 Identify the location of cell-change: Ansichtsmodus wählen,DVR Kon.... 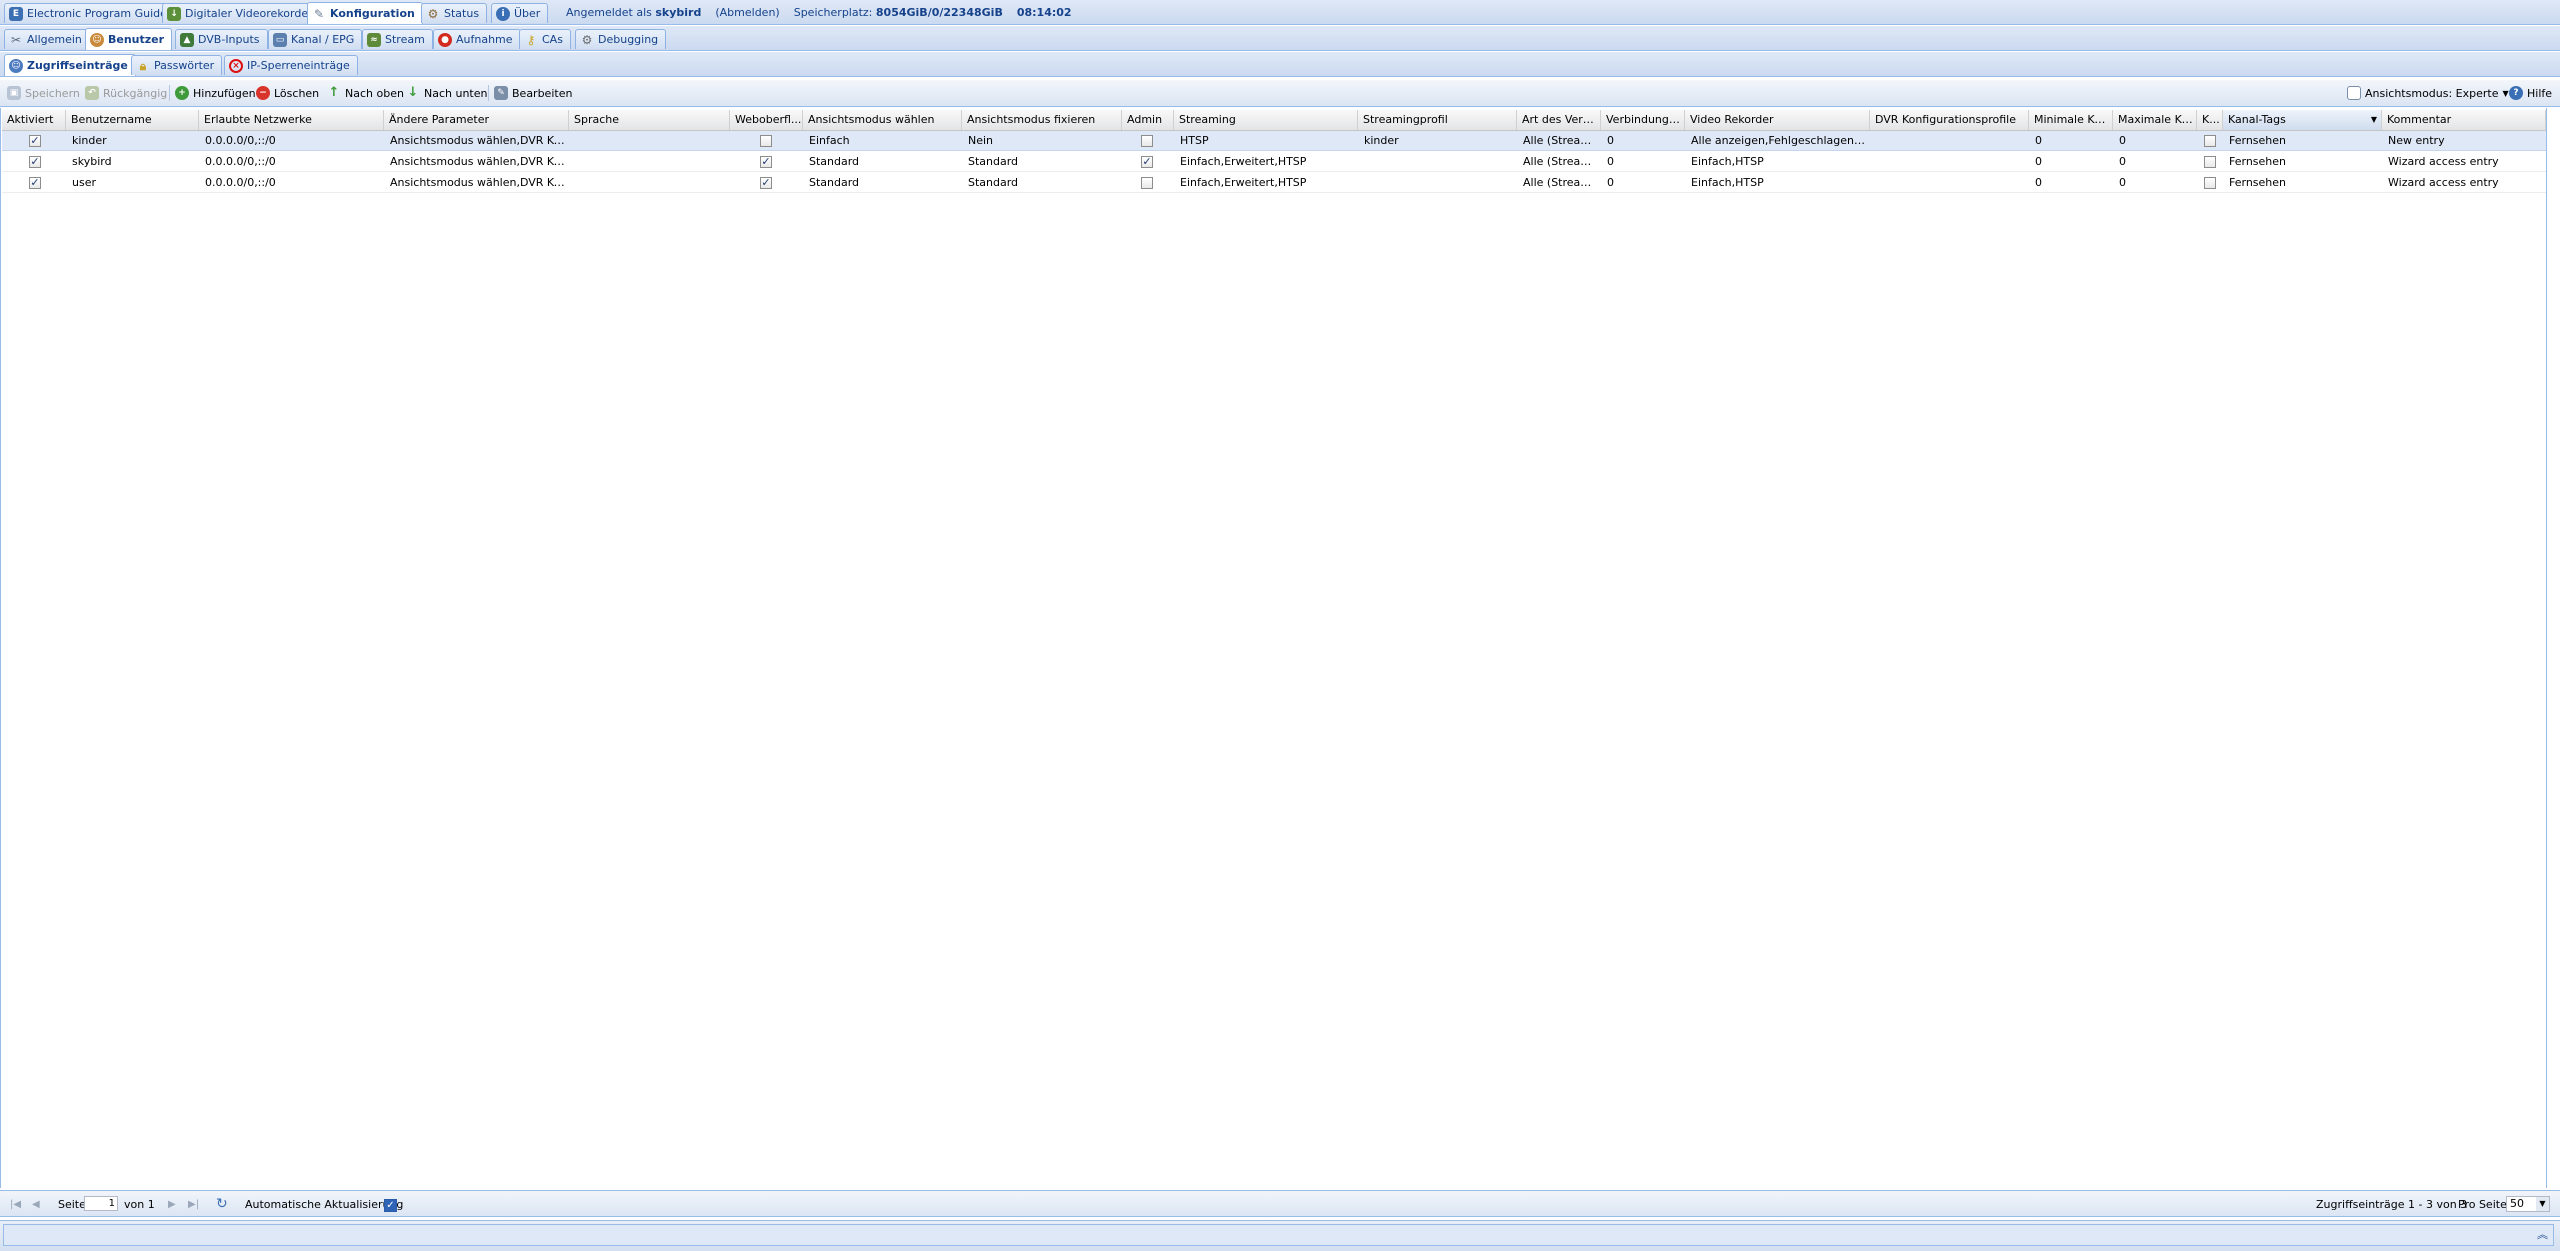
(479, 182).